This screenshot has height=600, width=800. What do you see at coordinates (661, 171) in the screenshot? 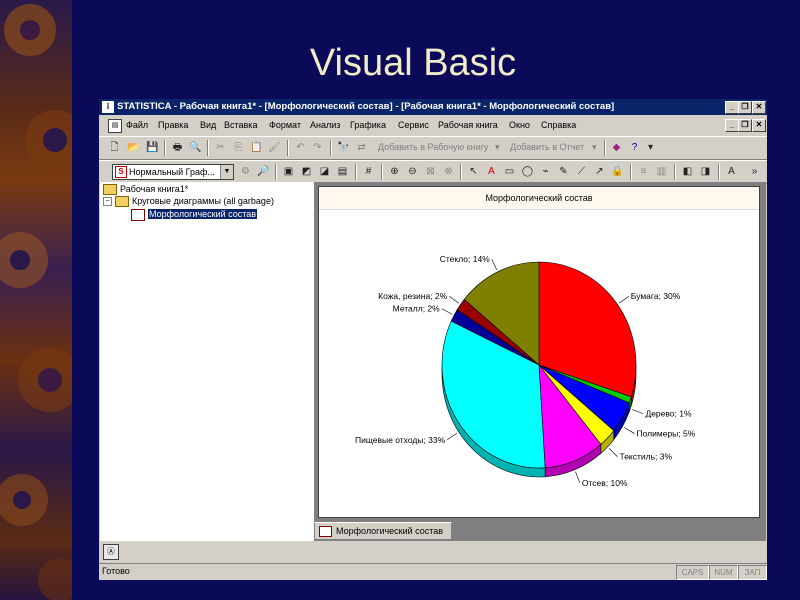
I see `distribute-icon: ▥` at bounding box center [661, 171].